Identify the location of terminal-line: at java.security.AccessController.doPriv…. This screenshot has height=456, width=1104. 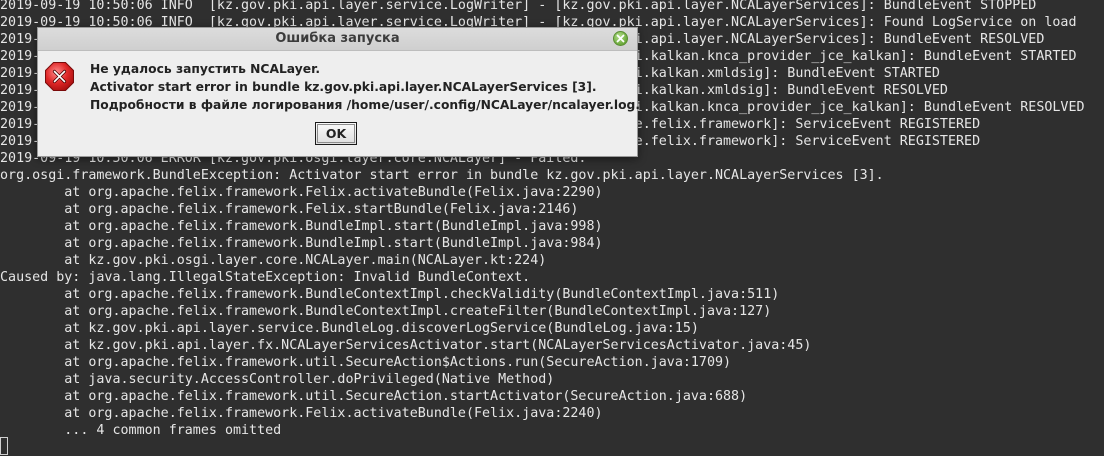
(277, 379).